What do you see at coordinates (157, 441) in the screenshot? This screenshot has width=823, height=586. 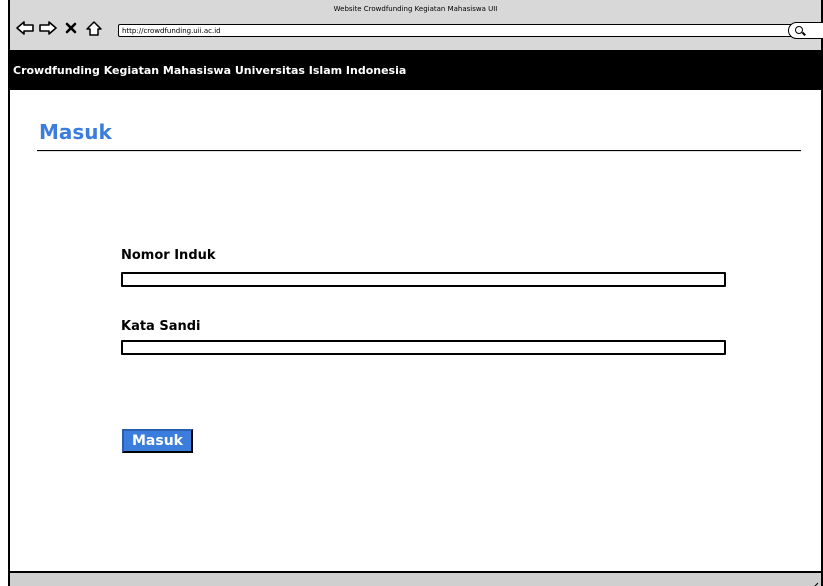 I see `login-button: Masuk` at bounding box center [157, 441].